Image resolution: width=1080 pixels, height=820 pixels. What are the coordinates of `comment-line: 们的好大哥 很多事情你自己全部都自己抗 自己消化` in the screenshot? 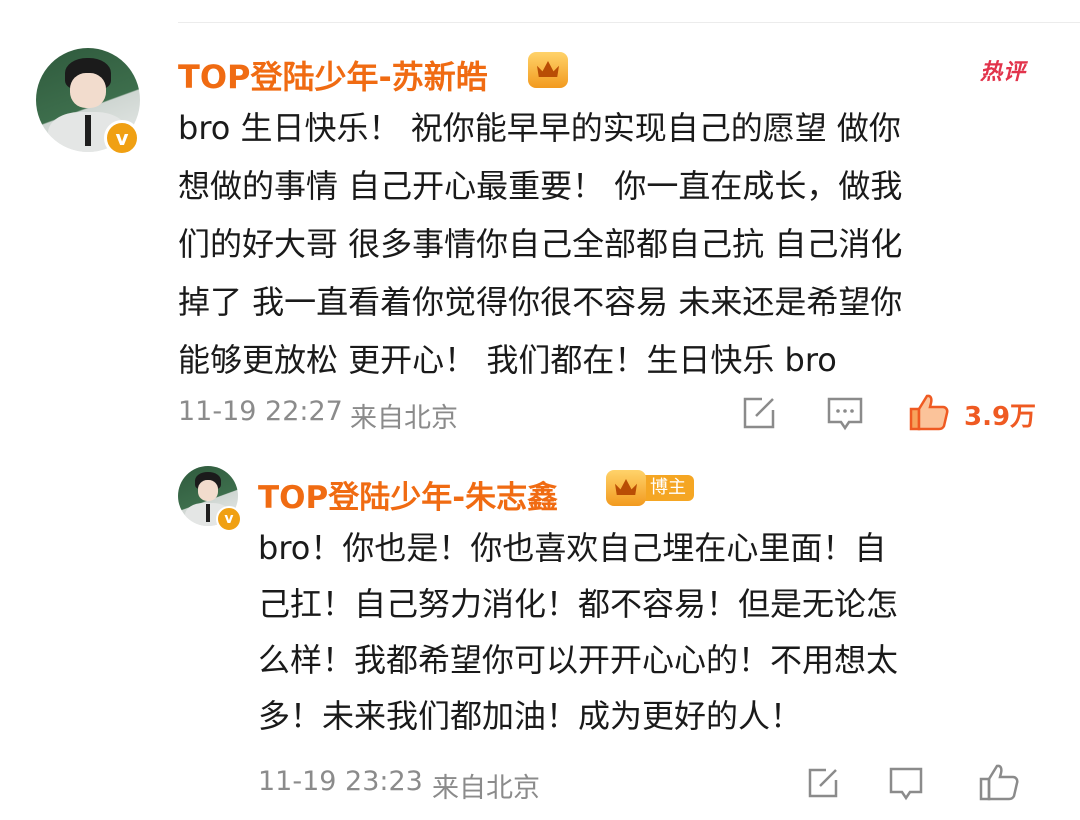 It's located at (540, 244).